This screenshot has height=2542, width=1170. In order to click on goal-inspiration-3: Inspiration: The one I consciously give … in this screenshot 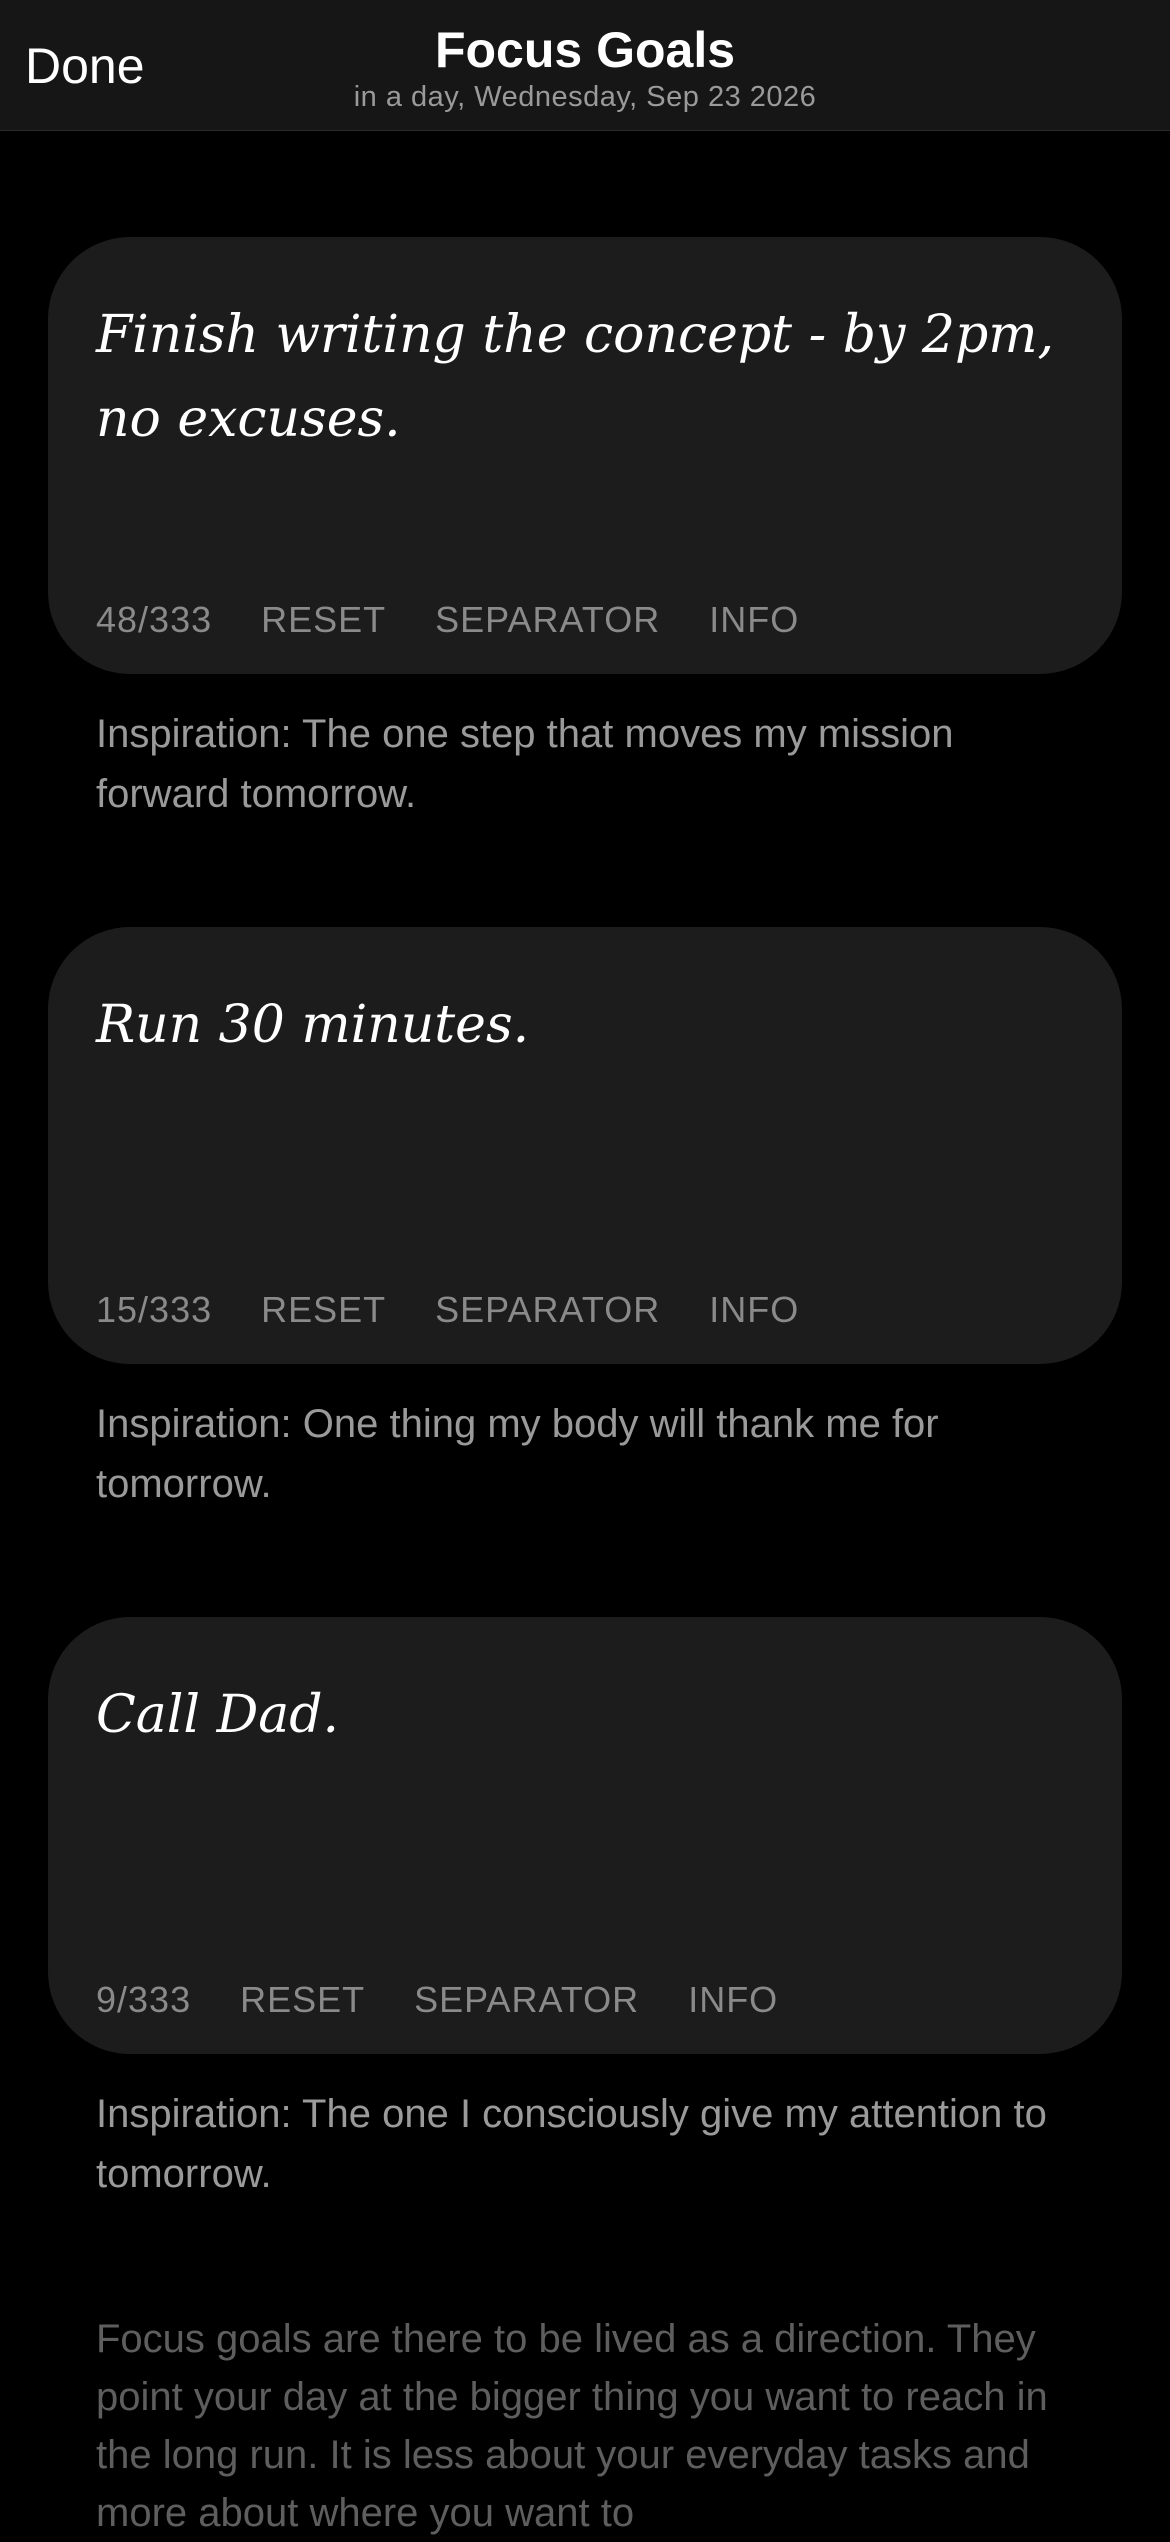, I will do `click(571, 2144)`.